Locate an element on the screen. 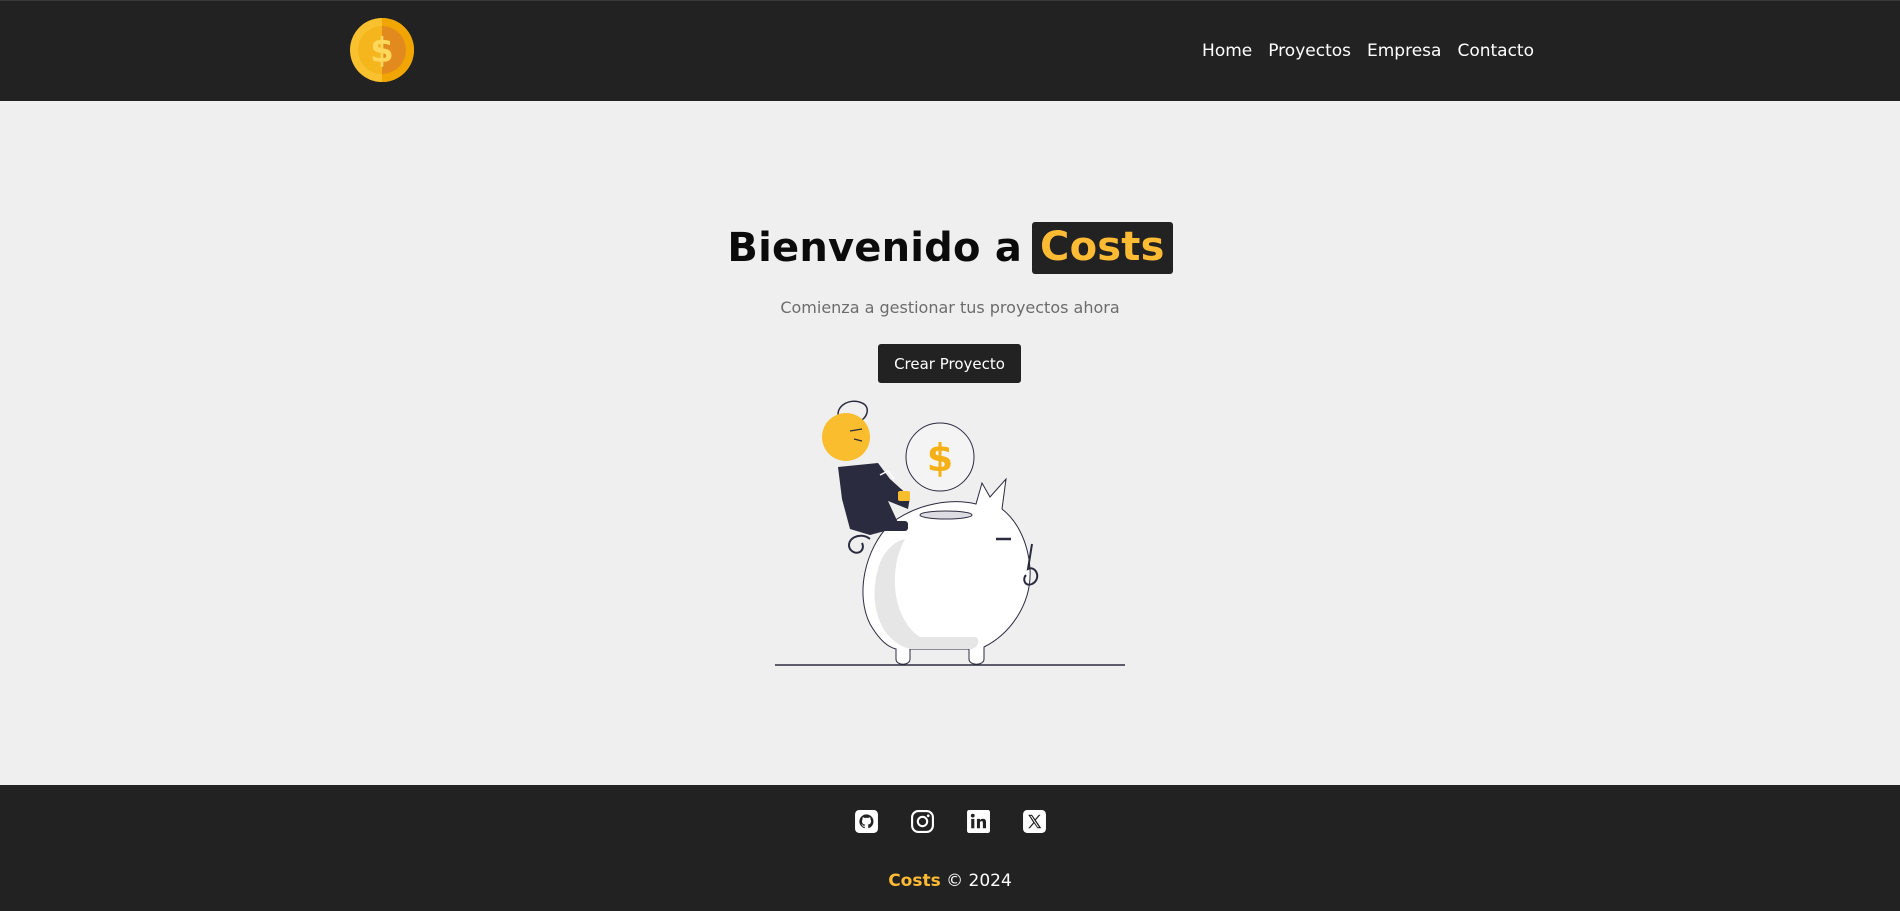  instagram-icon is located at coordinates (922, 821).